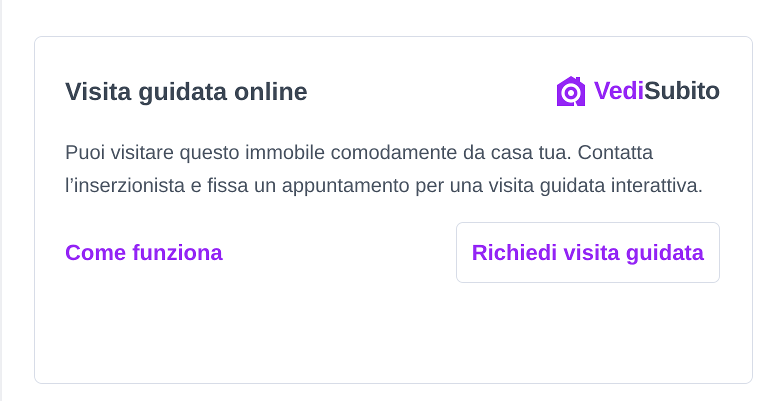 The image size is (783, 401). I want to click on logo-icon, so click(571, 91).